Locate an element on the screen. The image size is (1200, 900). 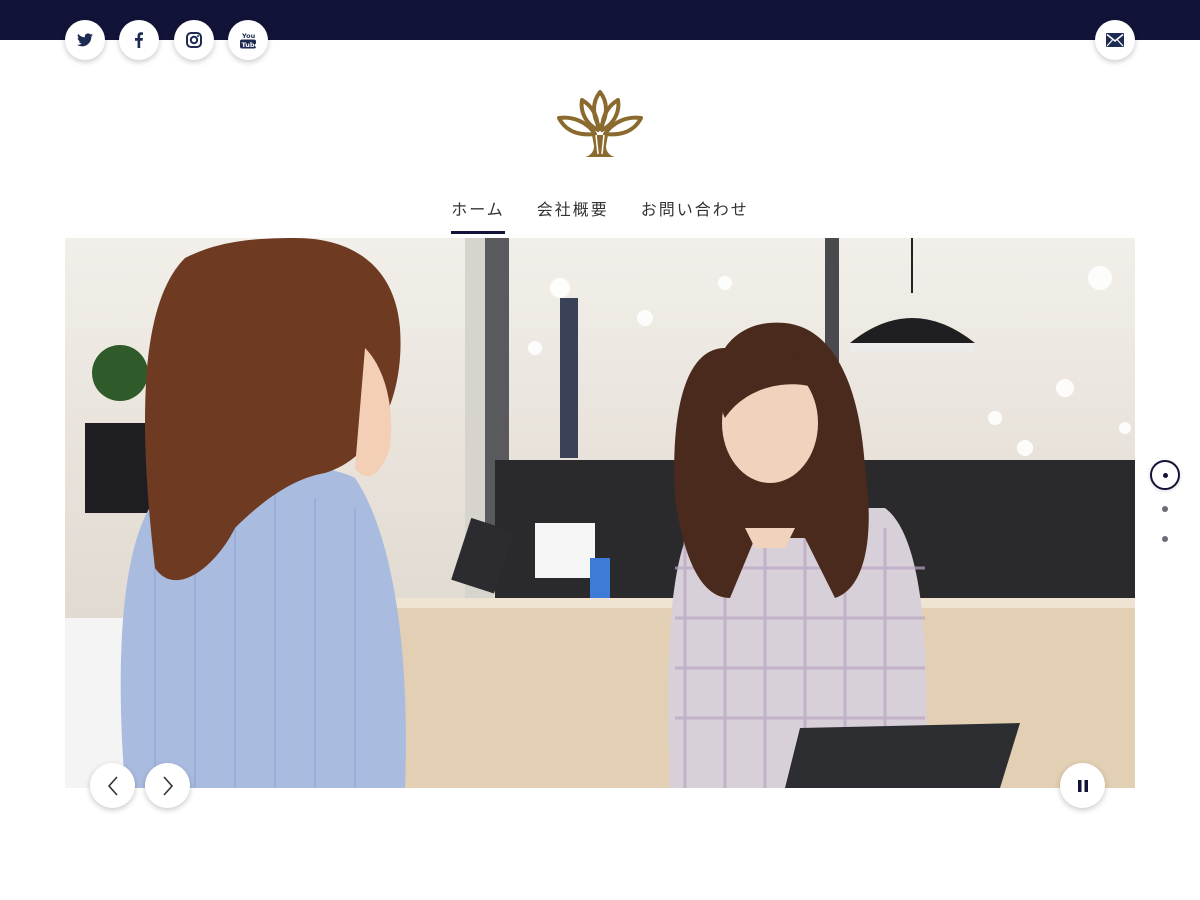
instagram-button is located at coordinates (194, 40).